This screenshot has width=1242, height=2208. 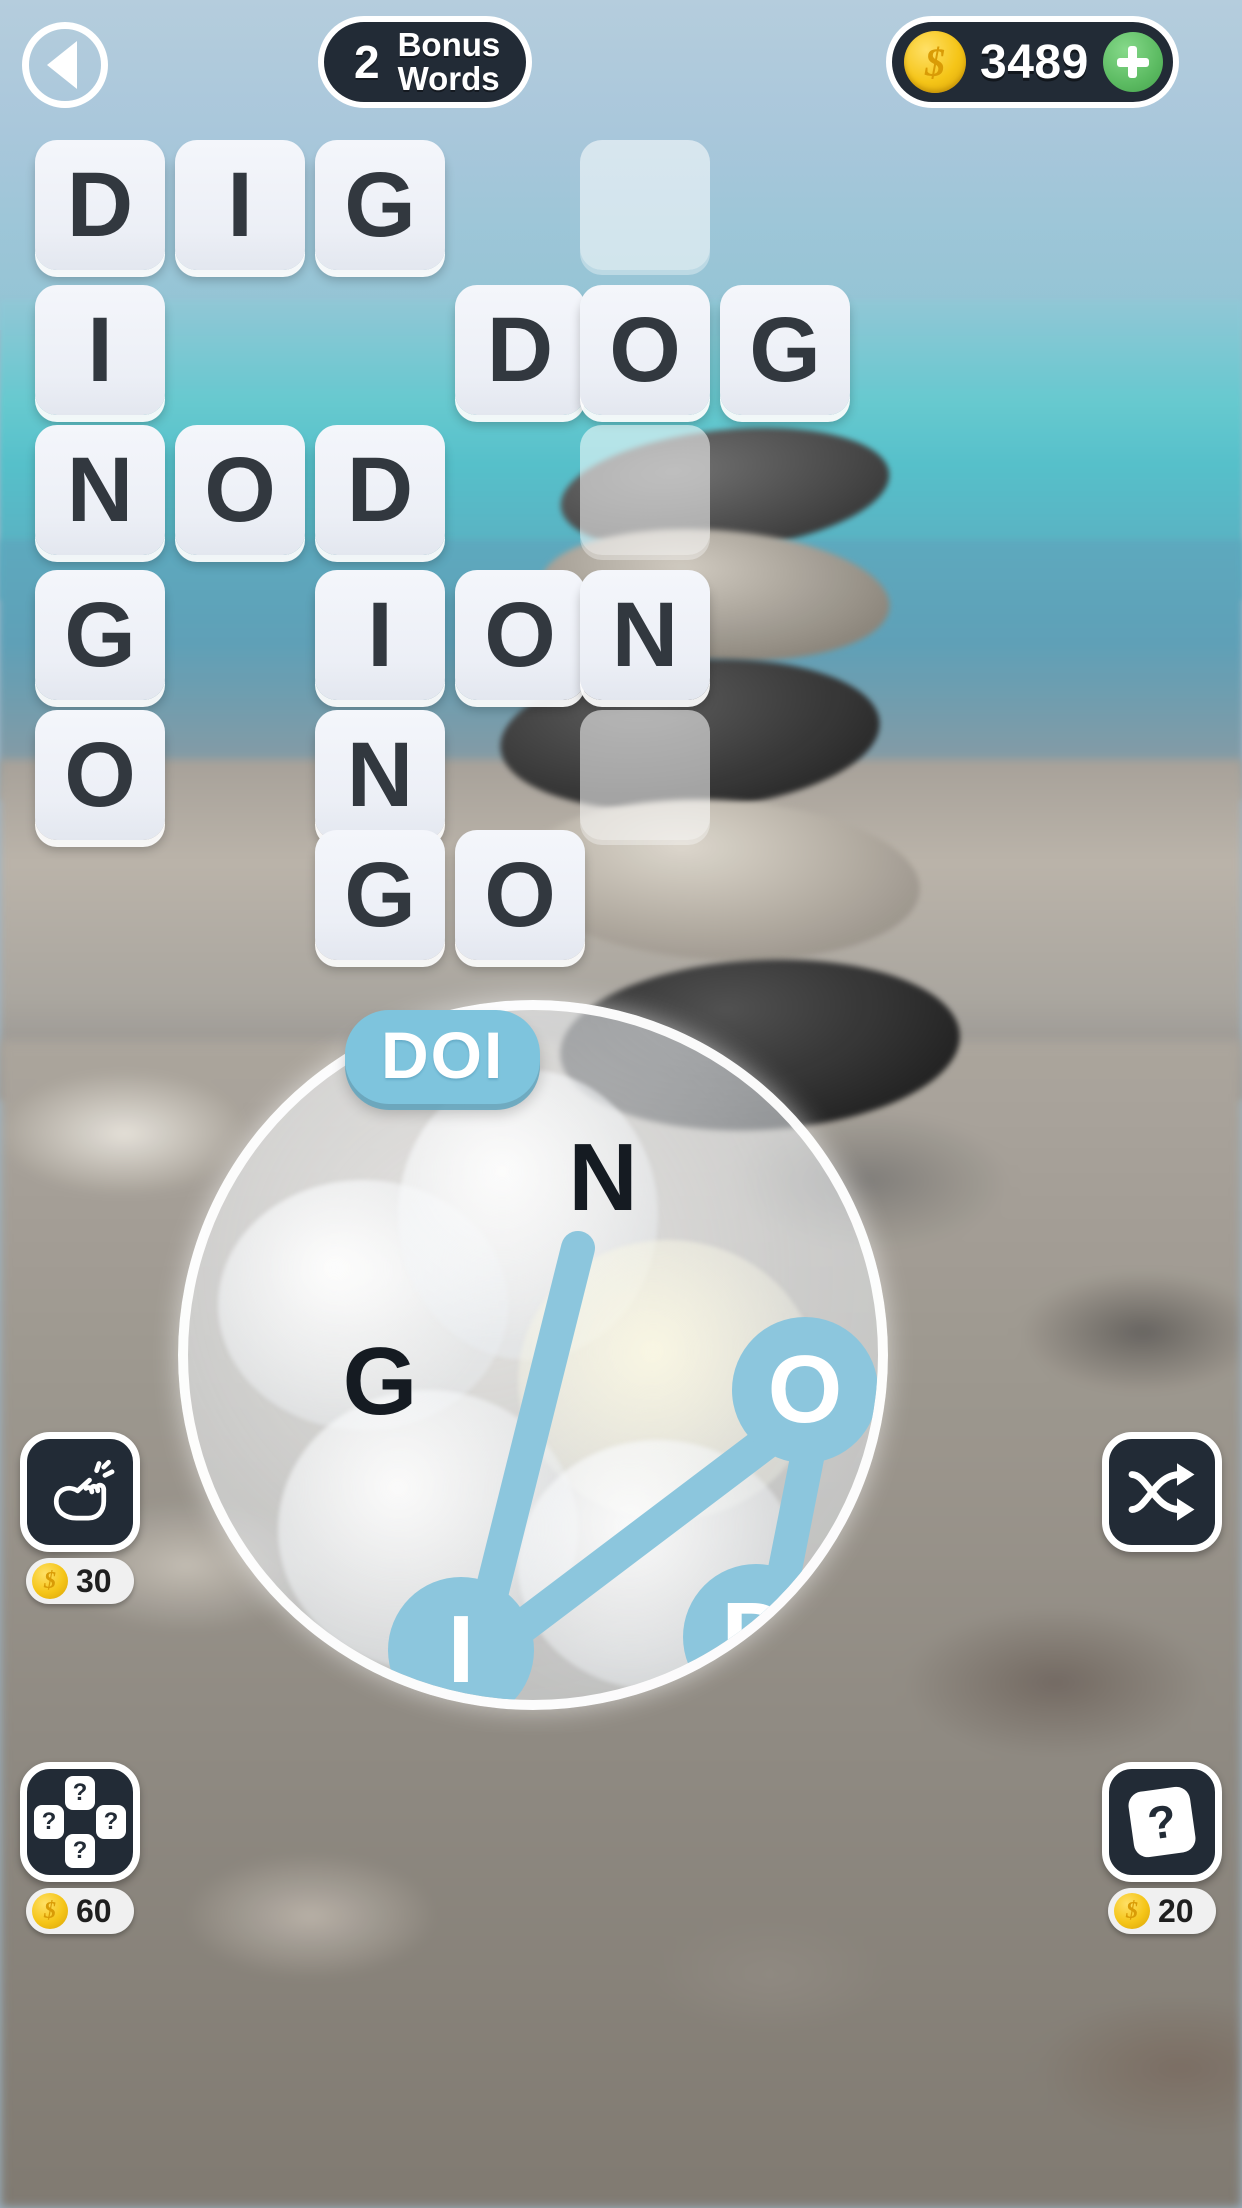 I want to click on current-word-text: DOI, so click(x=443, y=1055).